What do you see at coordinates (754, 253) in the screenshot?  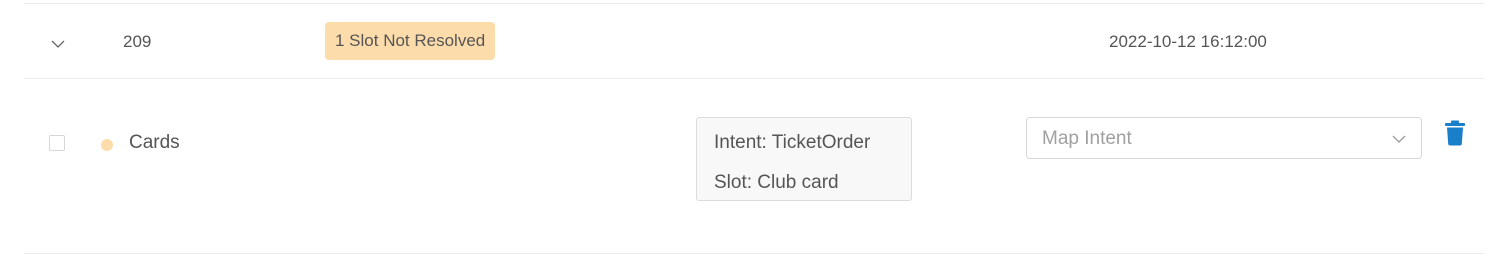 I see `bottom-divider` at bounding box center [754, 253].